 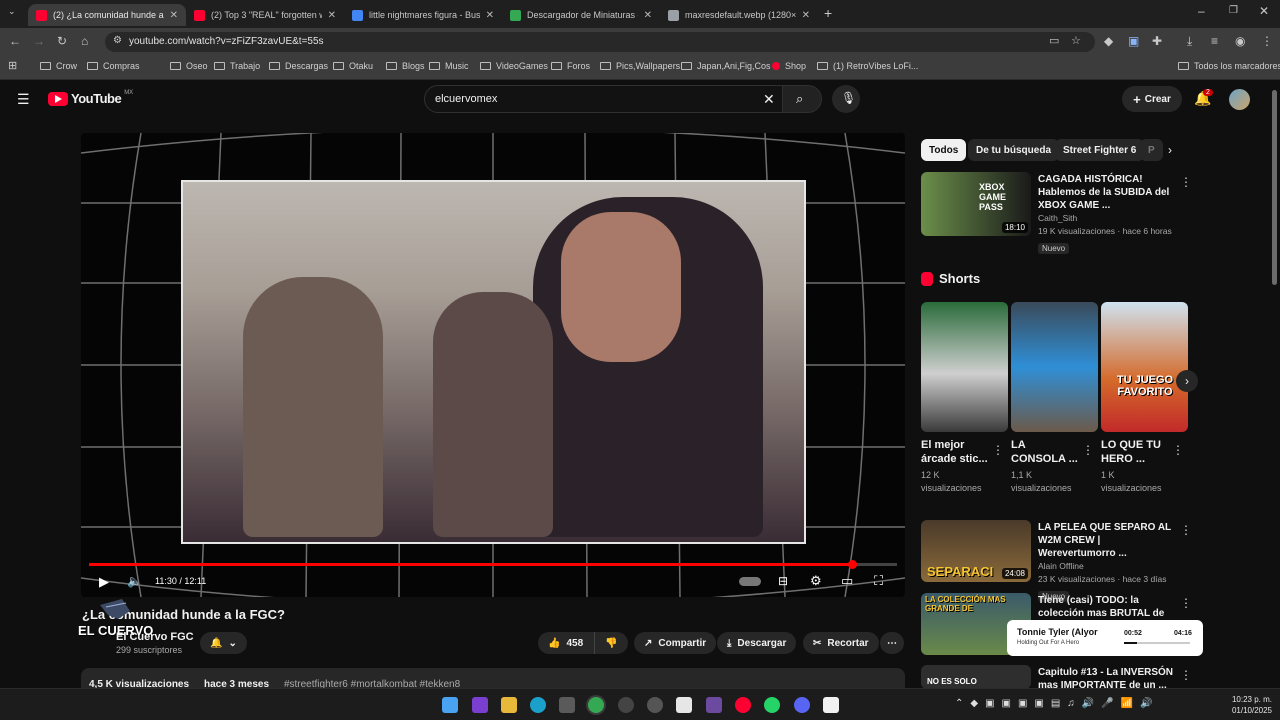 What do you see at coordinates (84, 41) in the screenshot?
I see `home-icon: ⌂` at bounding box center [84, 41].